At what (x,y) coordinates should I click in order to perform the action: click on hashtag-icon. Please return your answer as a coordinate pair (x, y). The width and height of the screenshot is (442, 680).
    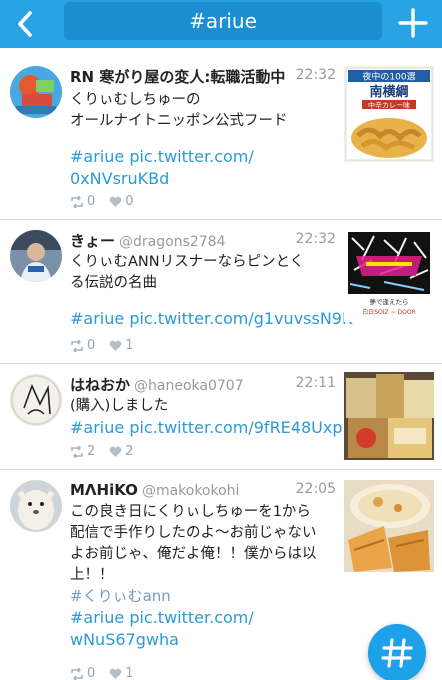
    Looking at the image, I should click on (397, 653).